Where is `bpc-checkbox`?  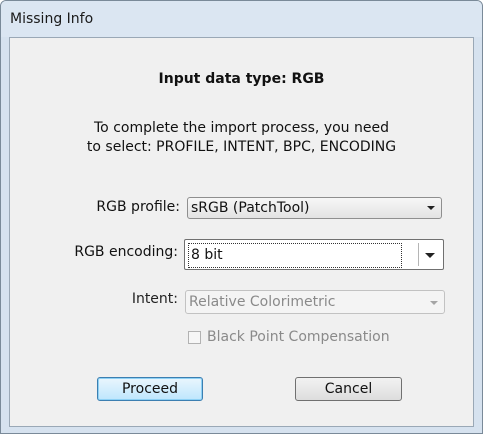 bpc-checkbox is located at coordinates (194, 337).